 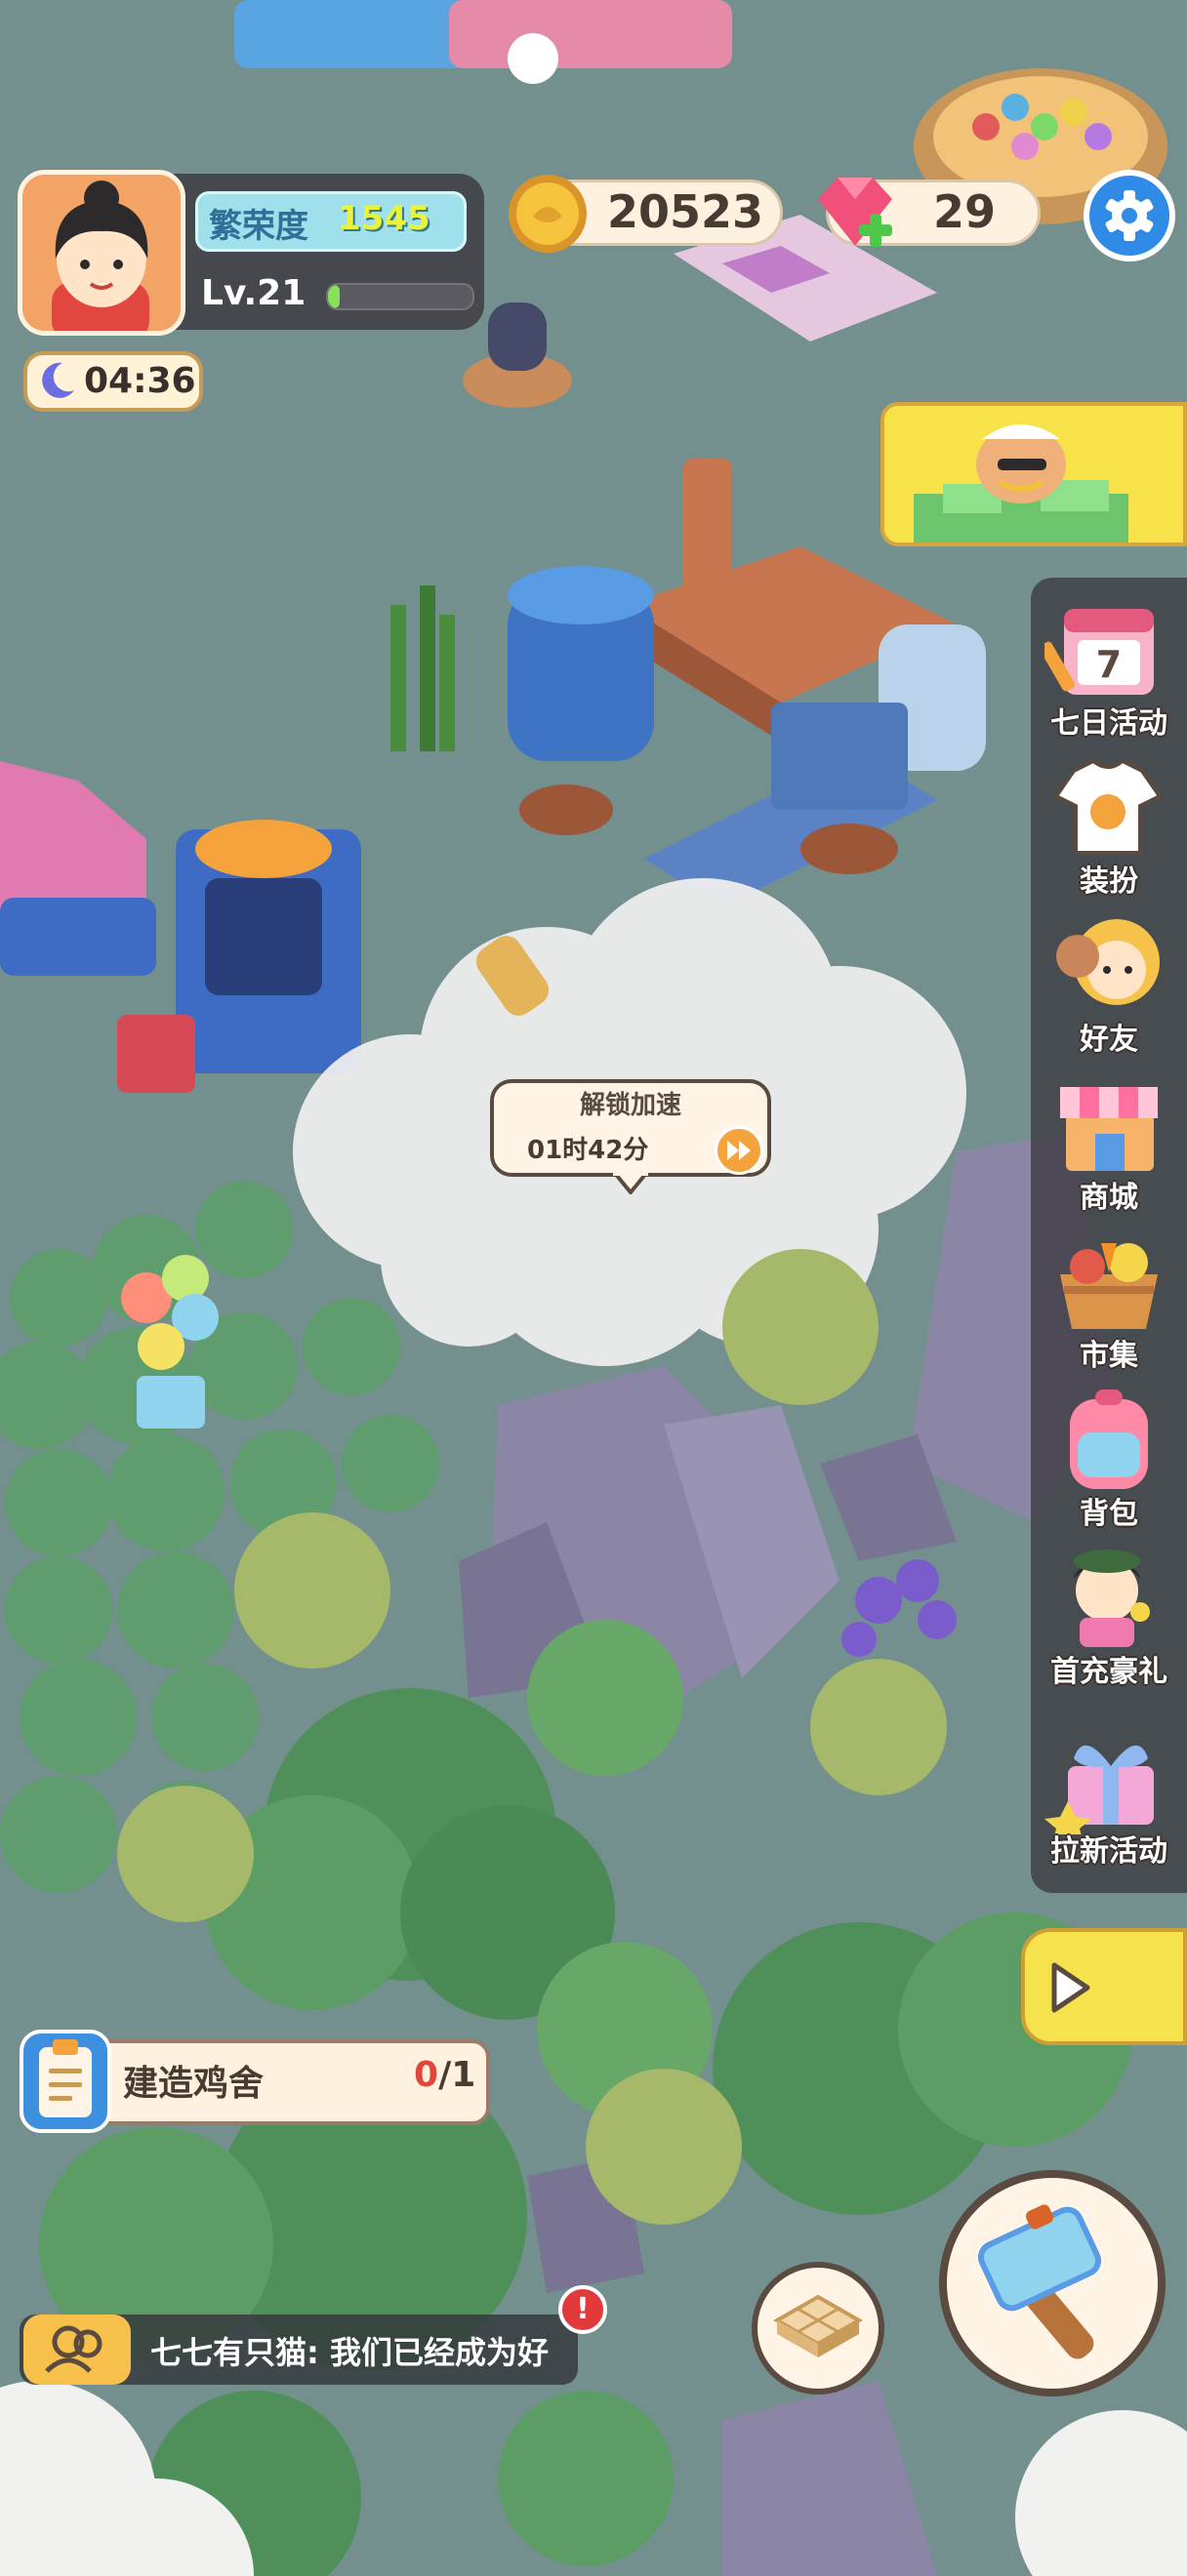 What do you see at coordinates (1108, 962) in the screenshot?
I see `friend-icon` at bounding box center [1108, 962].